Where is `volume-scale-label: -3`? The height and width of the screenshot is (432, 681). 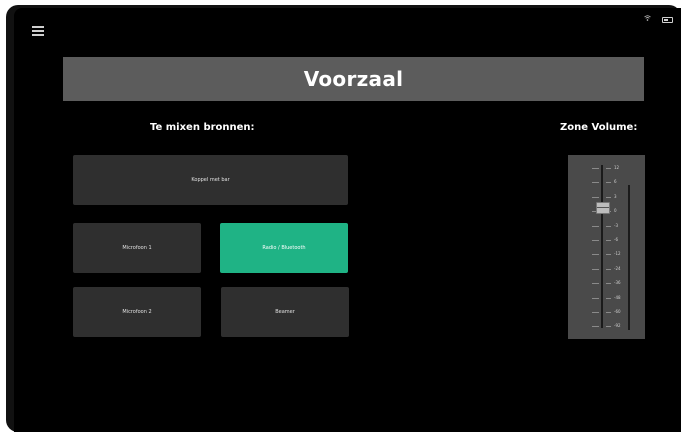
volume-scale-label: -3 is located at coordinates (616, 225).